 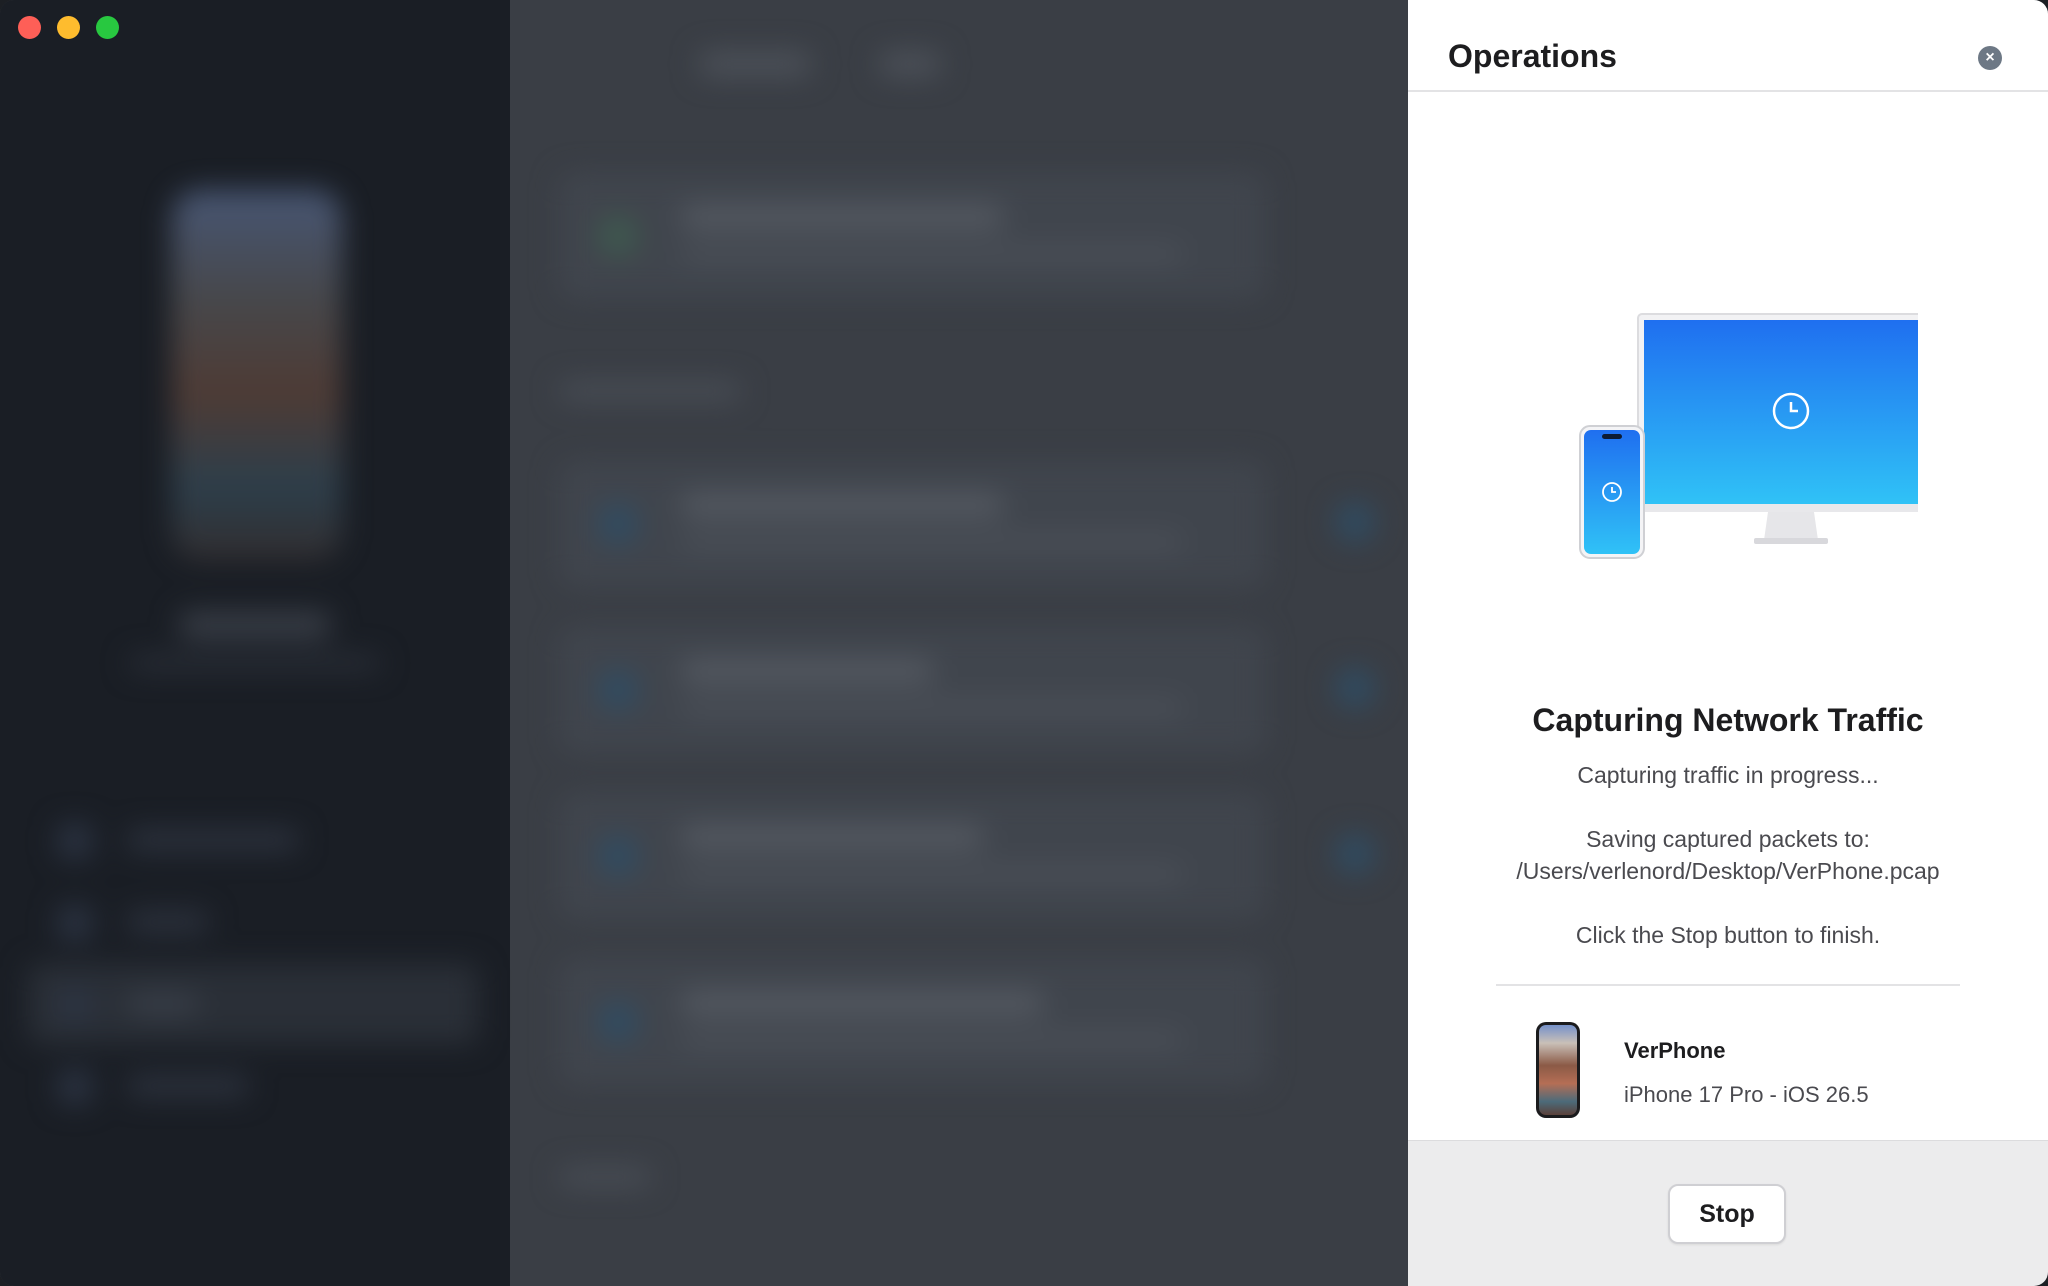 What do you see at coordinates (1746, 1094) in the screenshot?
I see `device-model: iPhone 17 Pro - iOS 26.5` at bounding box center [1746, 1094].